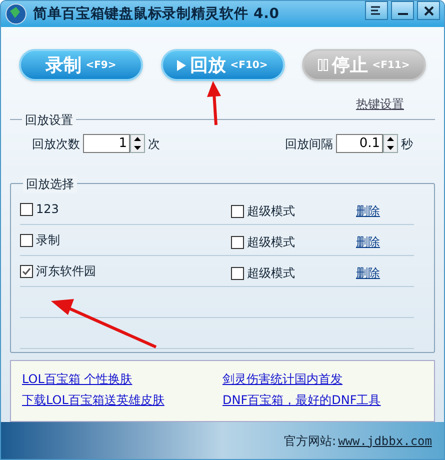  What do you see at coordinates (48, 240) in the screenshot?
I see `macro-name: 录制` at bounding box center [48, 240].